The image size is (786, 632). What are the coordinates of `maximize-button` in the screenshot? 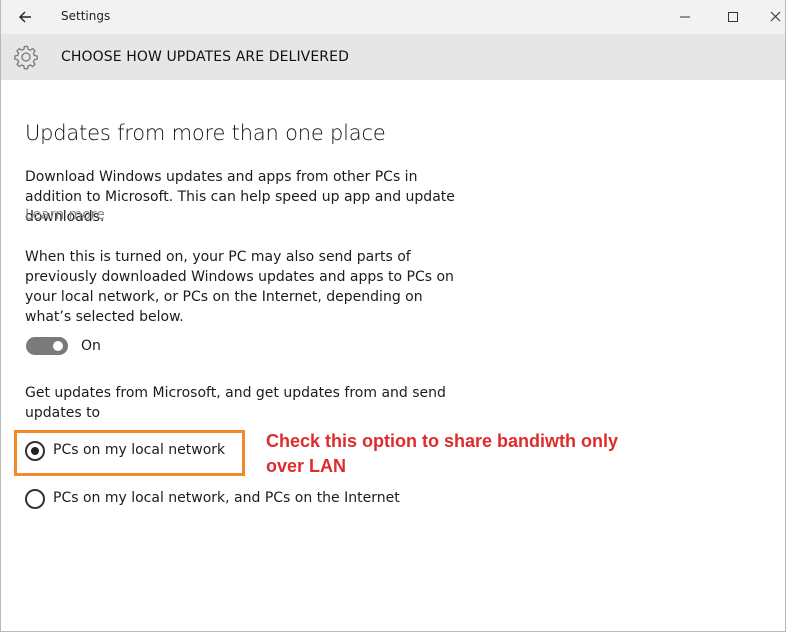 It's located at (733, 17).